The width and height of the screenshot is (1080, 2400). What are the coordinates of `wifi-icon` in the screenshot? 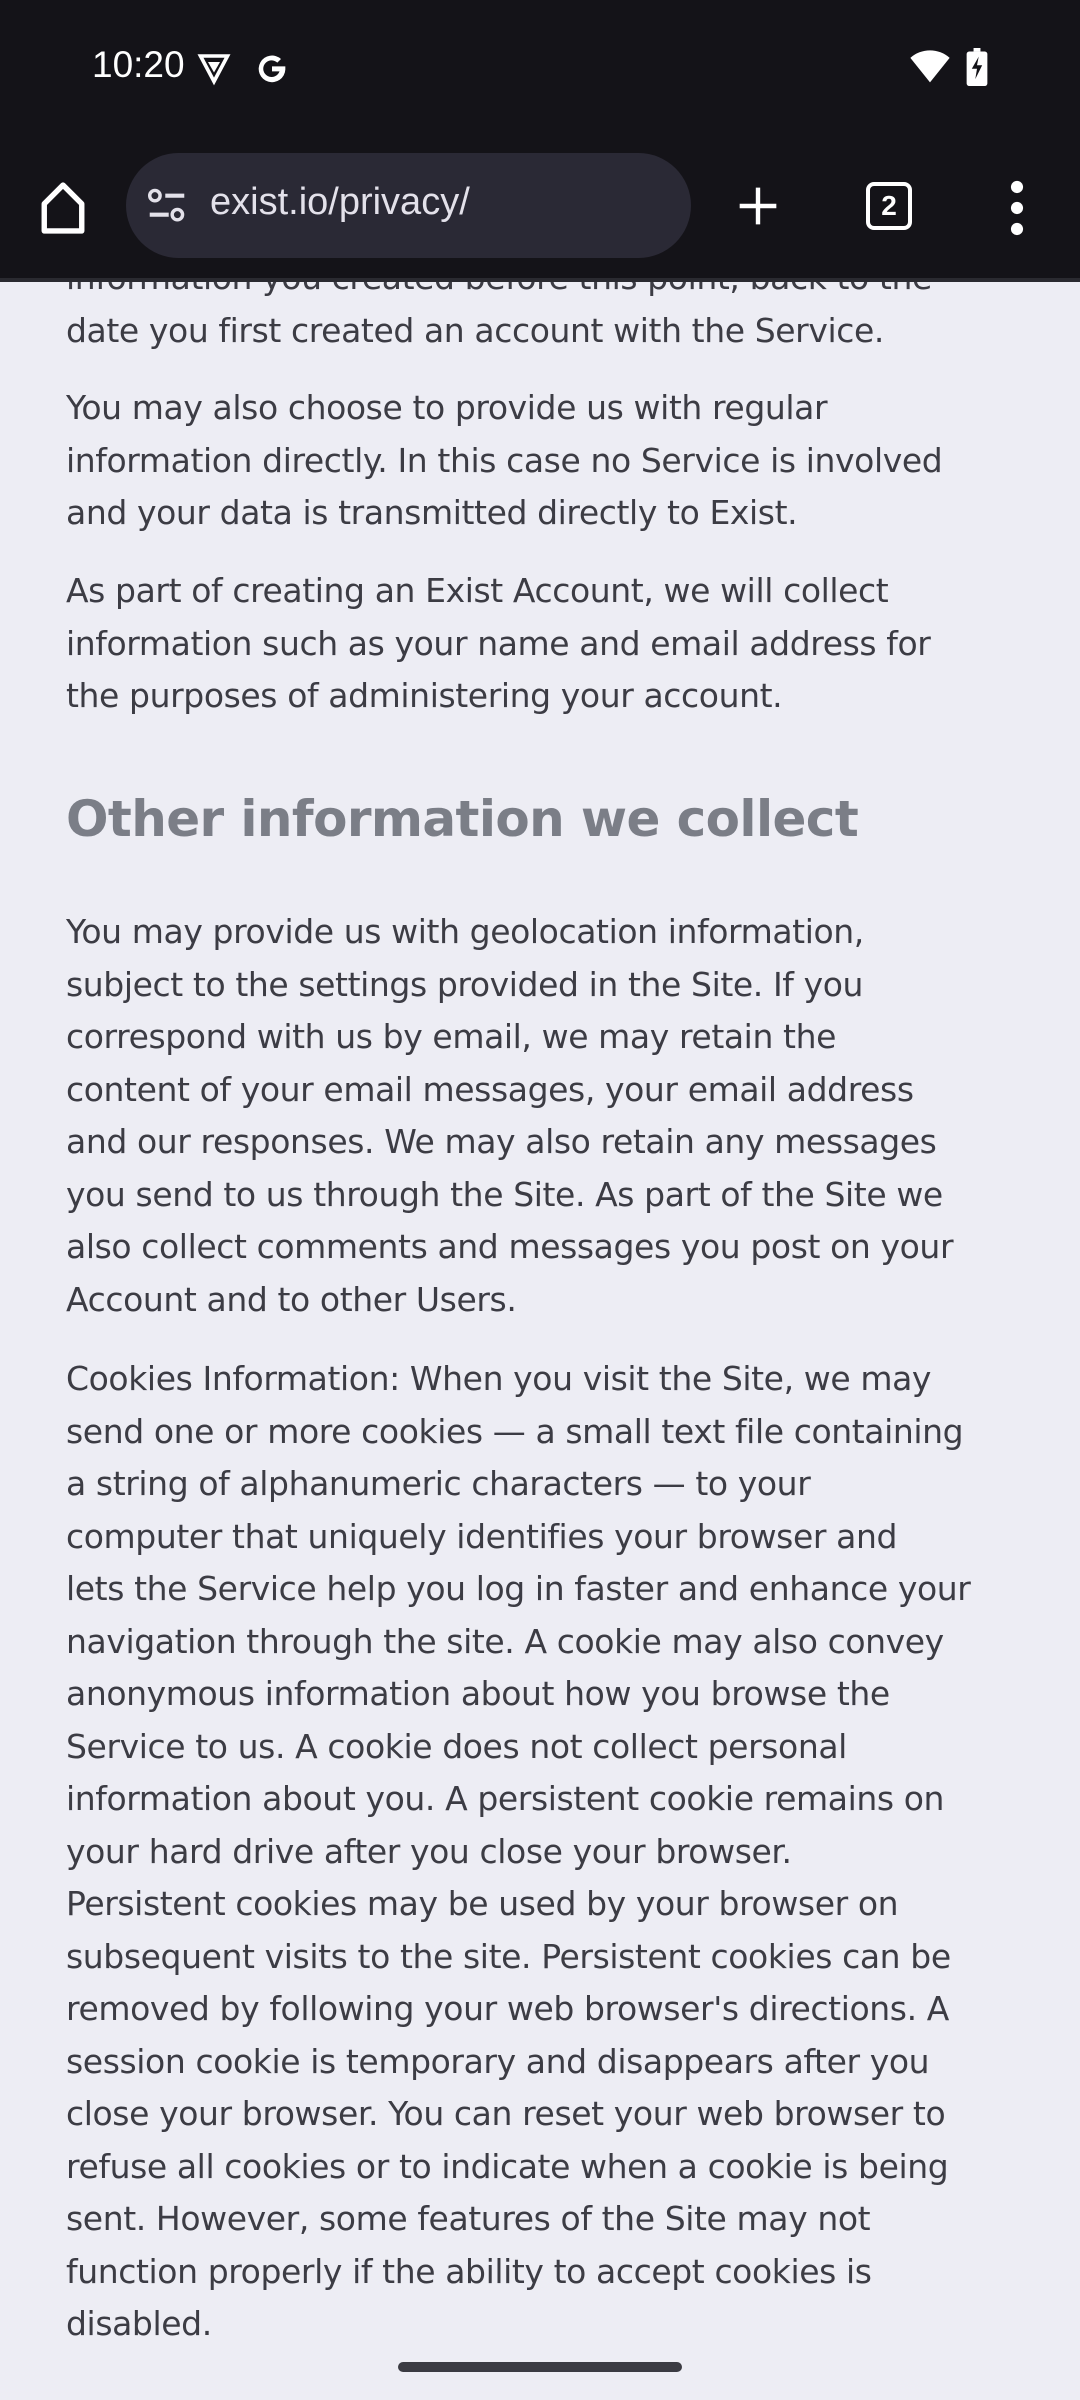 It's located at (930, 66).